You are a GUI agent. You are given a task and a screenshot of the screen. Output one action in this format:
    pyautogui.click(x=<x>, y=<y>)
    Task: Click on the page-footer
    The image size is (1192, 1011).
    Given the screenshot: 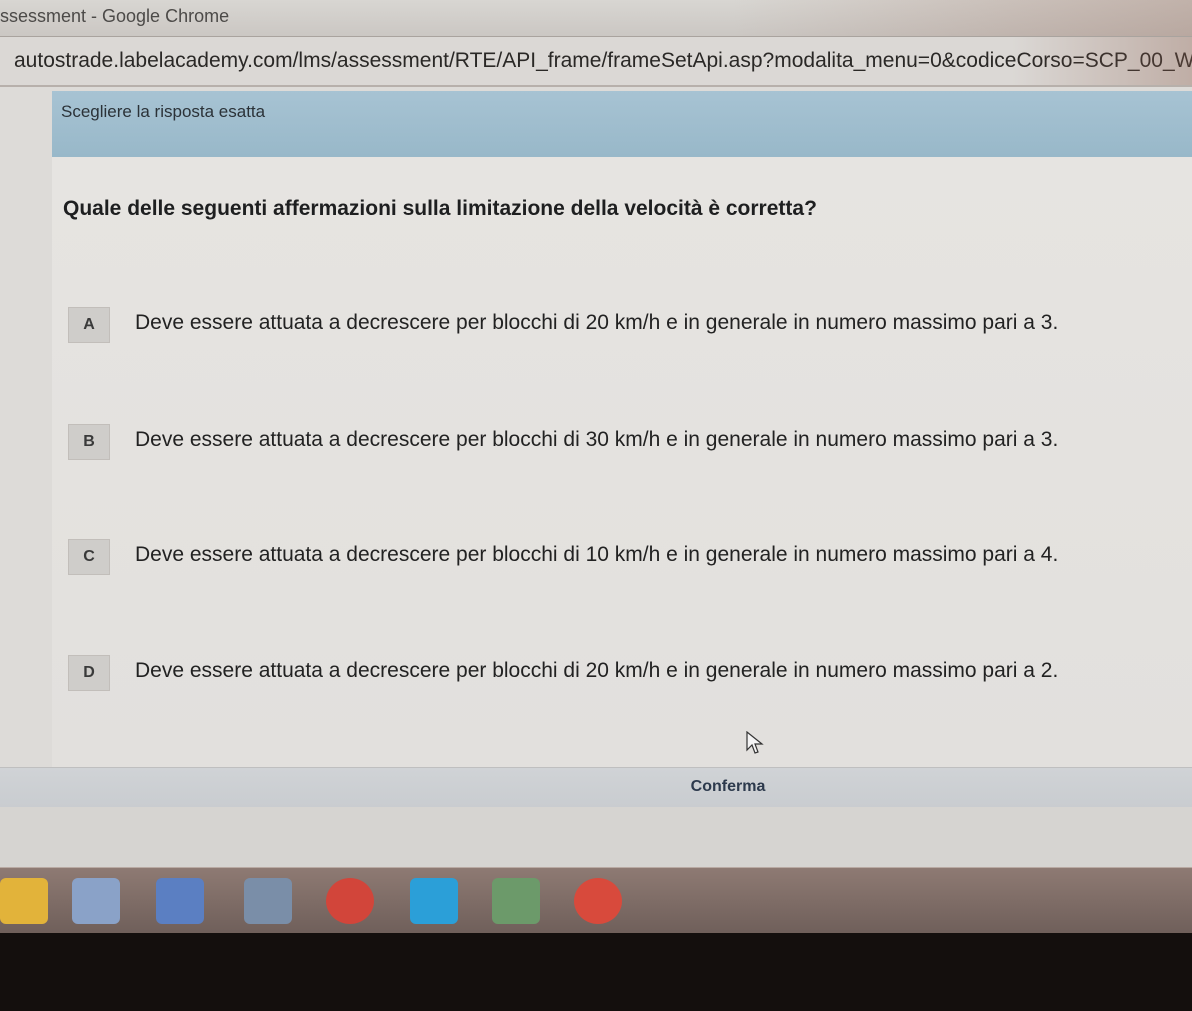 What is the action you would take?
    pyautogui.click(x=596, y=838)
    